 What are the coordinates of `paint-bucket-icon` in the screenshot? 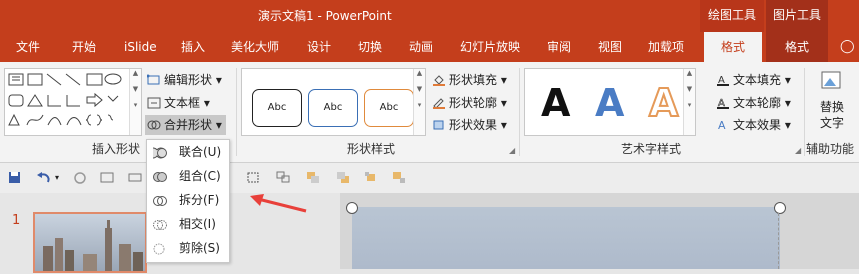 It's located at (439, 79).